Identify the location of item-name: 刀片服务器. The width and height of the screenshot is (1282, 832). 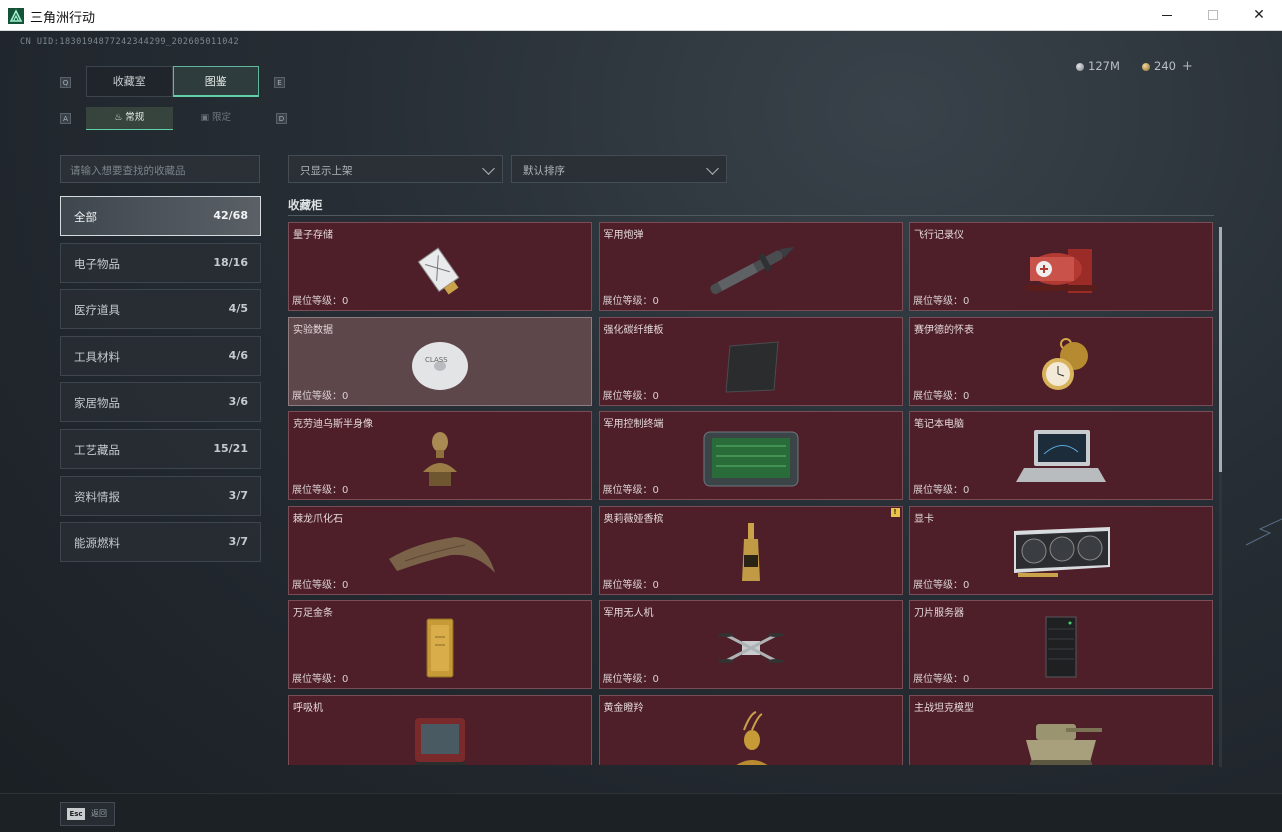
(939, 614).